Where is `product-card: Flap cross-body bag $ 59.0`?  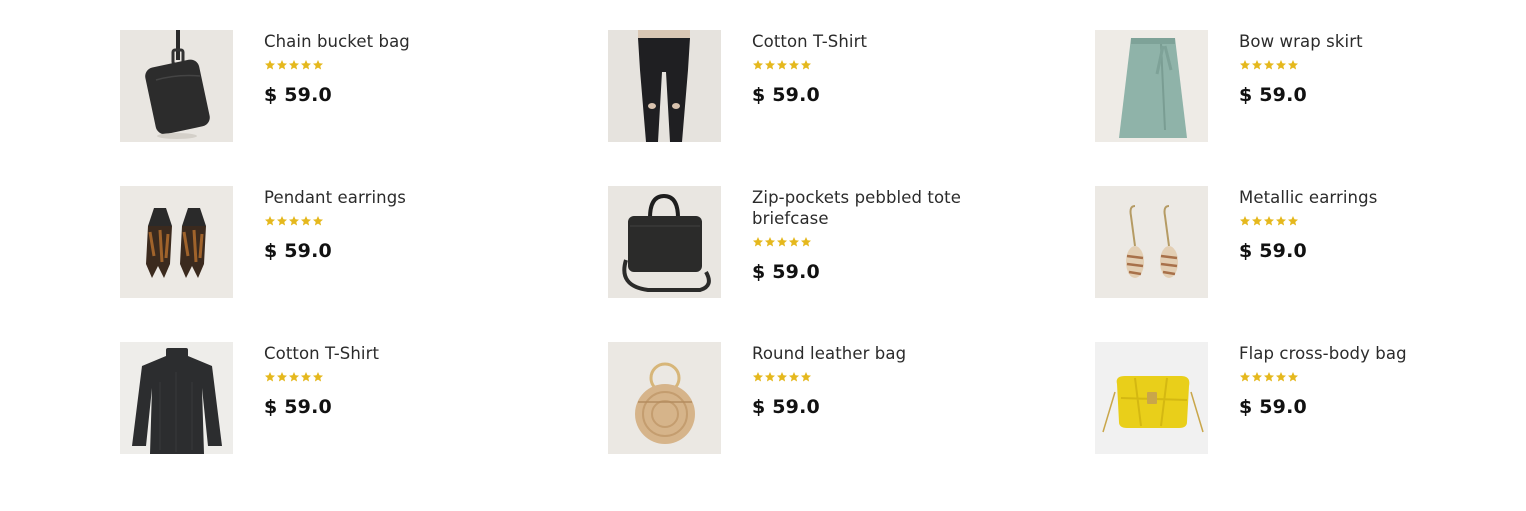
product-card: Flap cross-body bag $ 59.0 is located at coordinates (1305, 398).